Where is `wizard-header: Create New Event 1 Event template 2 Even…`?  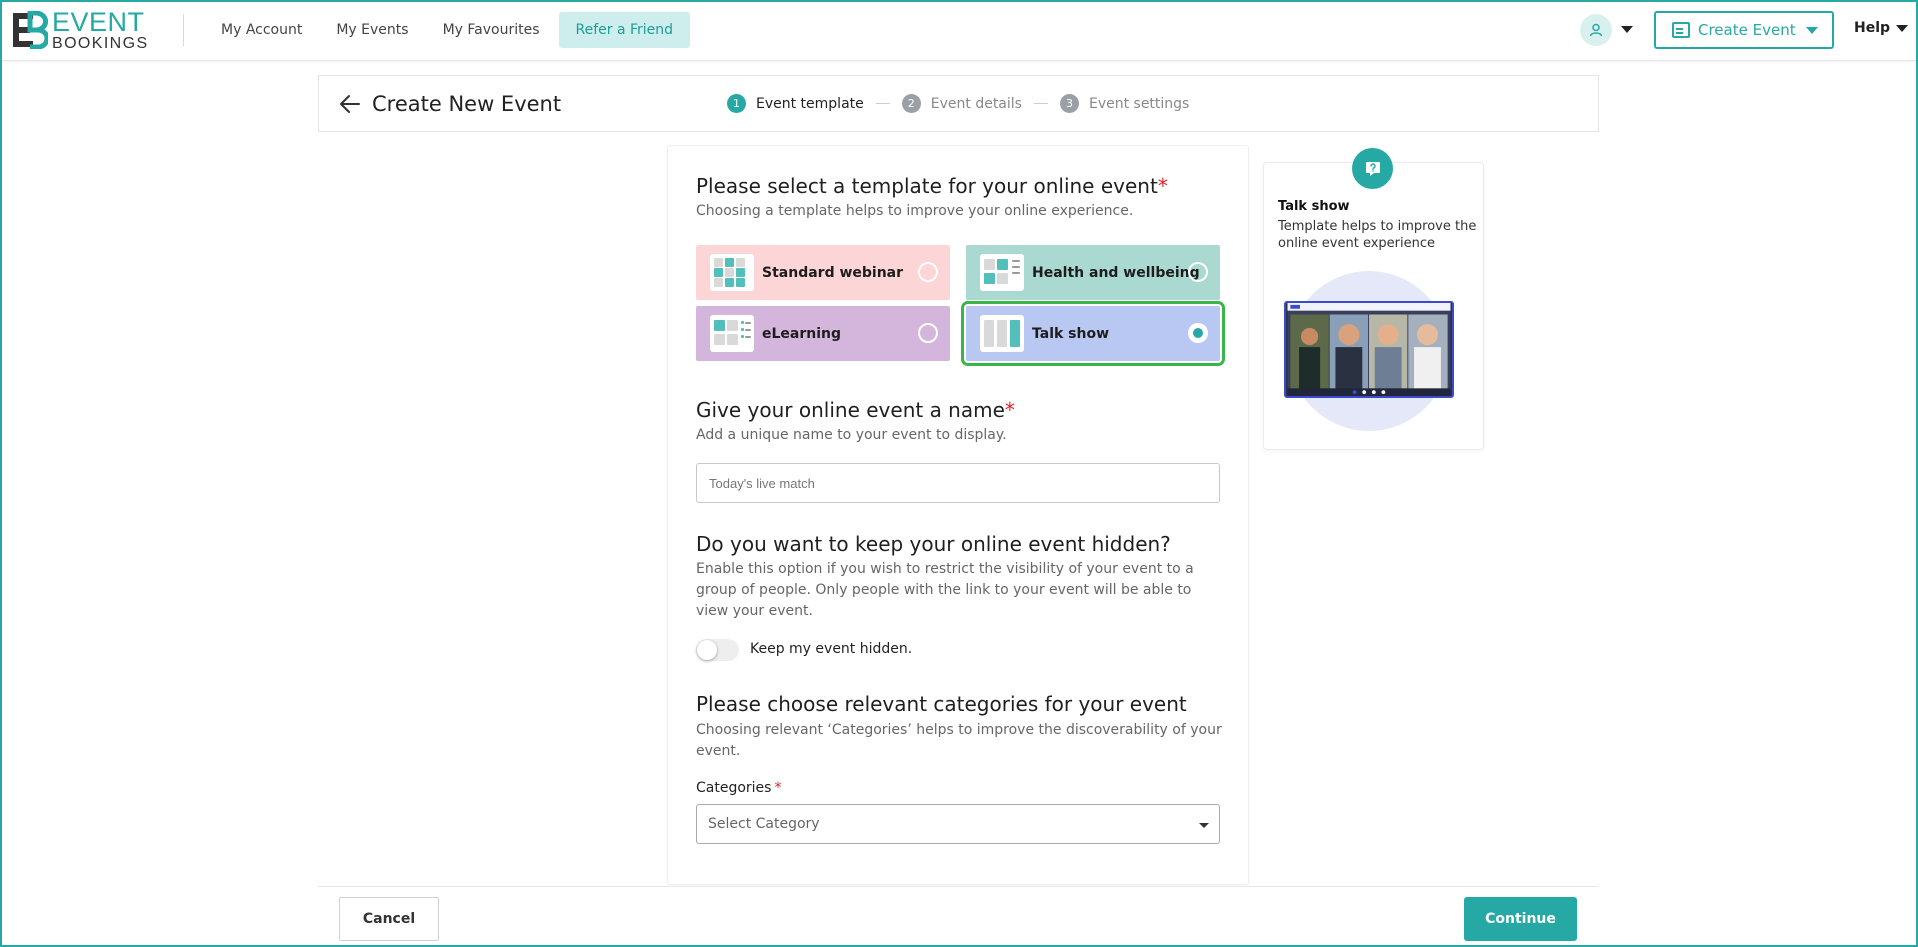
wizard-header: Create New Event 1 Event template 2 Even… is located at coordinates (958, 103).